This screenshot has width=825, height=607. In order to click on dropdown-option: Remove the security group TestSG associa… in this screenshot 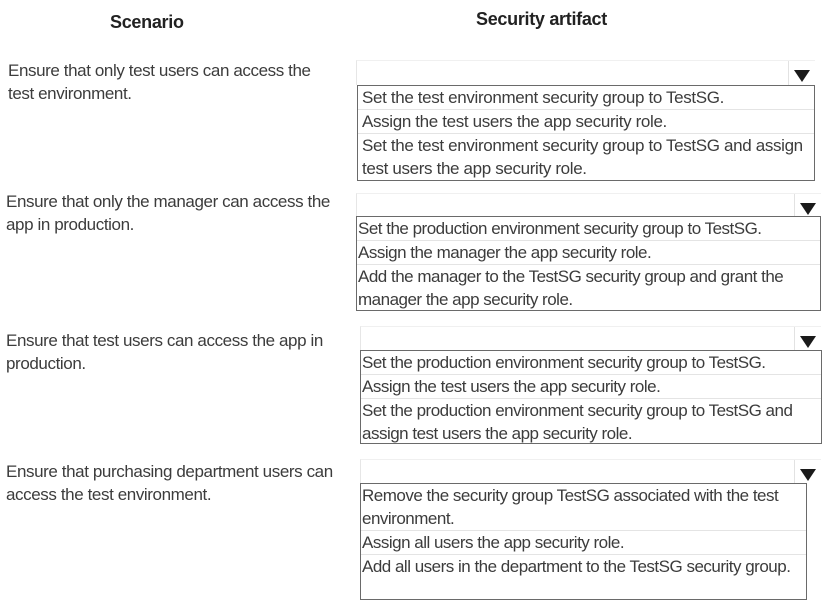, I will do `click(583, 507)`.